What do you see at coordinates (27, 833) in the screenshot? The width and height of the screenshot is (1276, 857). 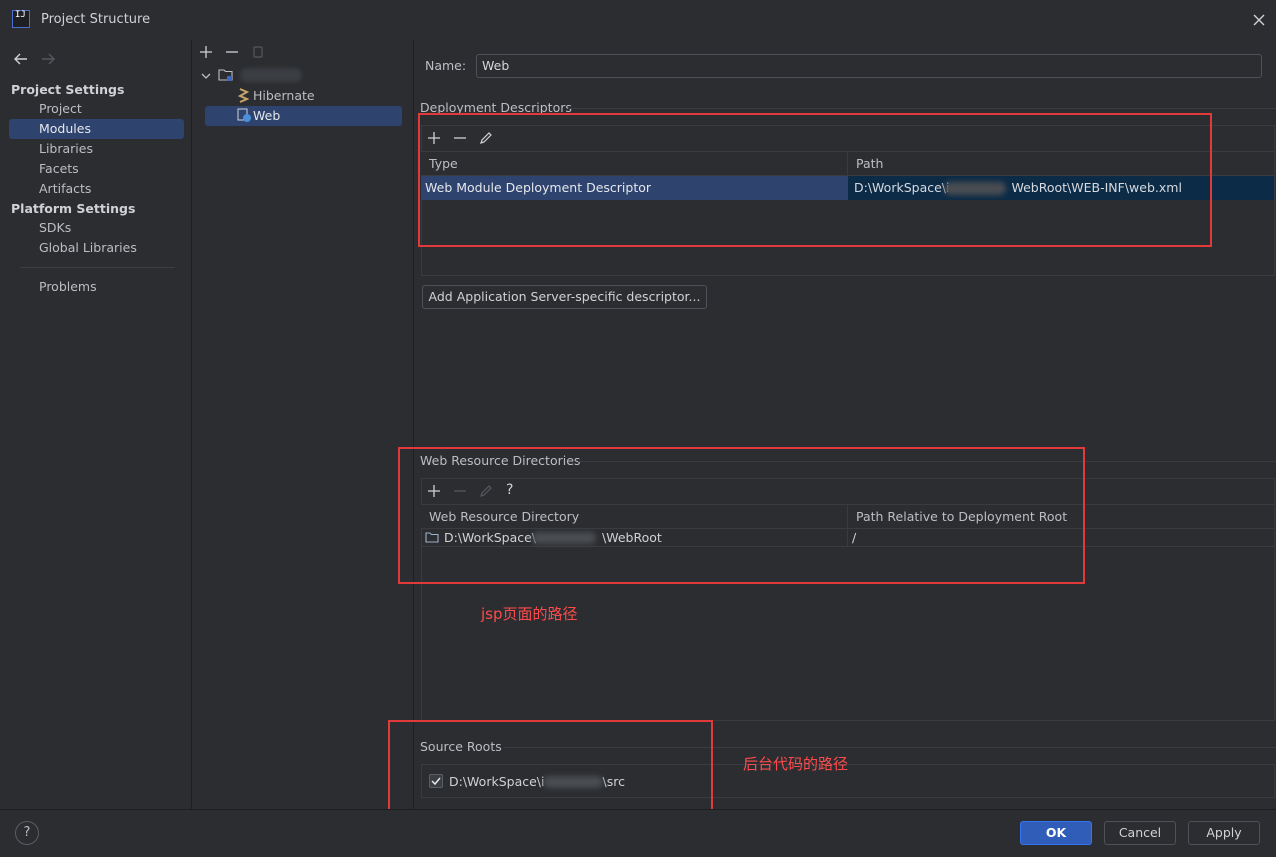 I see `help-button: ?` at bounding box center [27, 833].